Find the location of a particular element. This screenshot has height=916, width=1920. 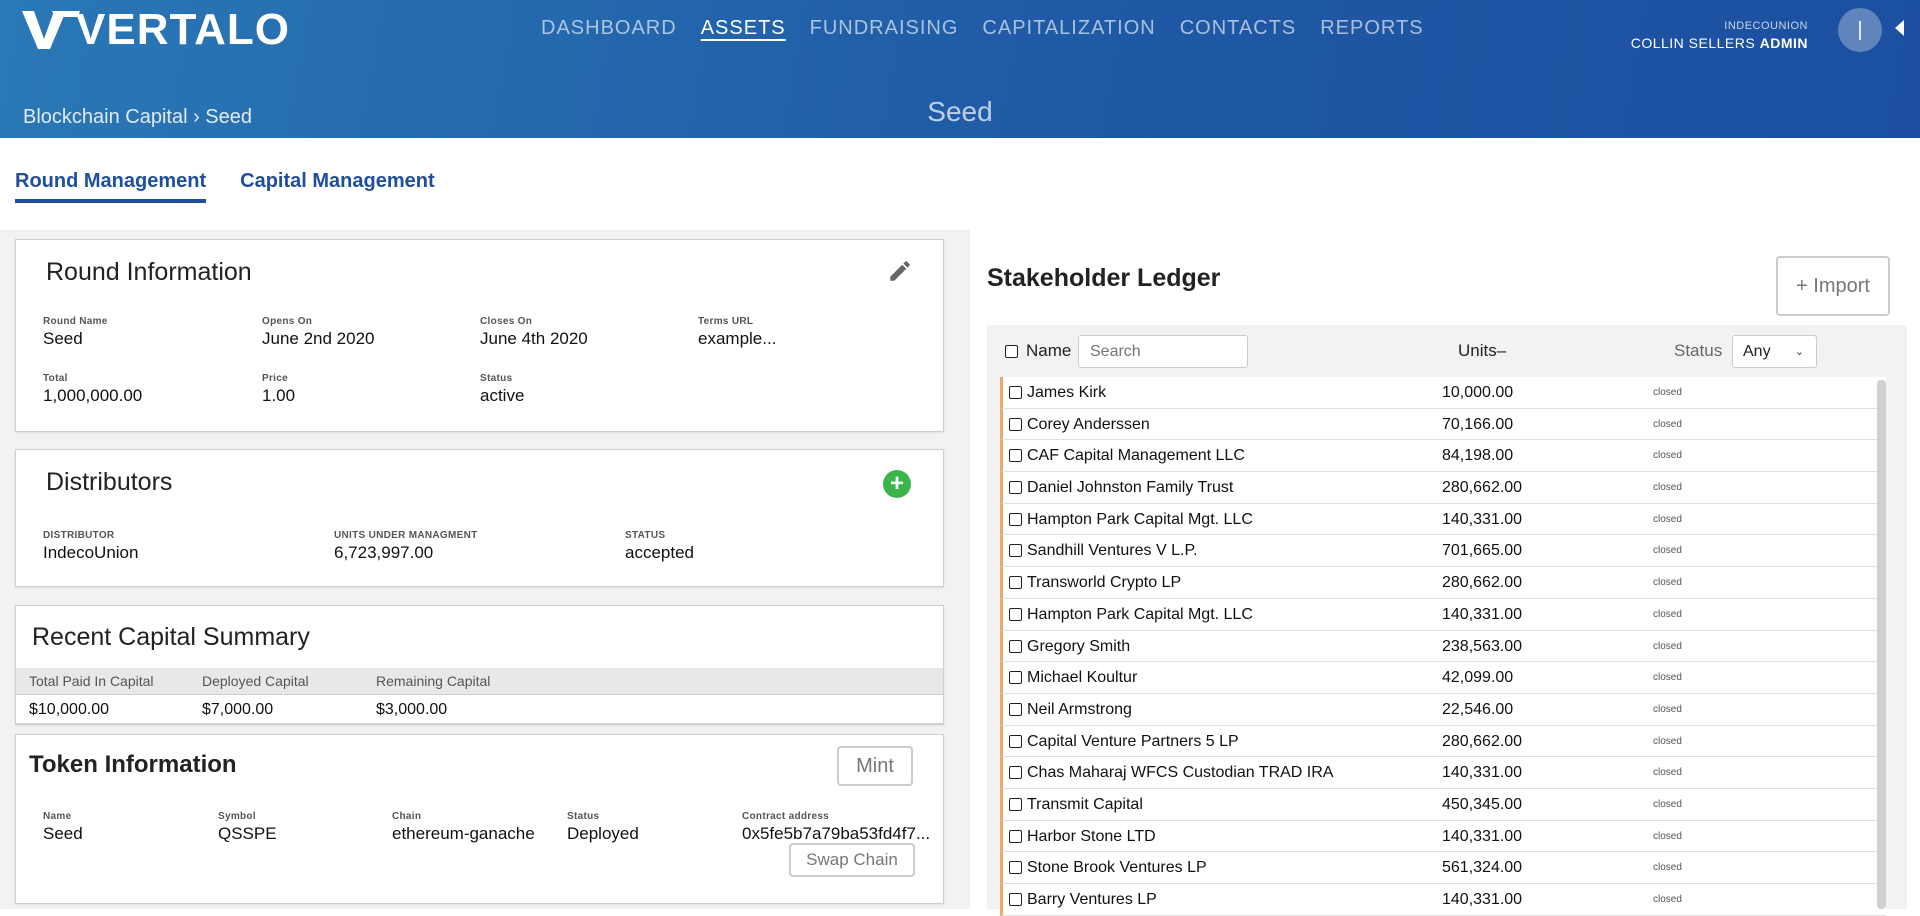

row-name: Barry Ventures LP is located at coordinates (1092, 900).